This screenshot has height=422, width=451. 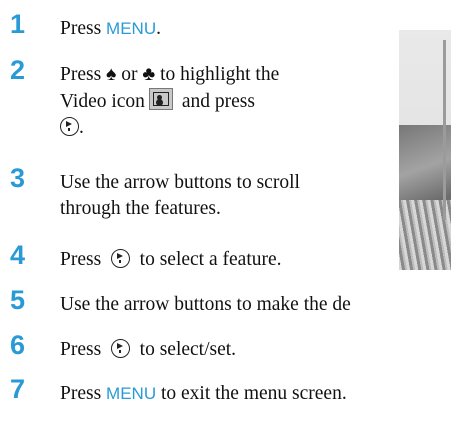 I want to click on step-line-2b: and press, so click(x=215, y=101).